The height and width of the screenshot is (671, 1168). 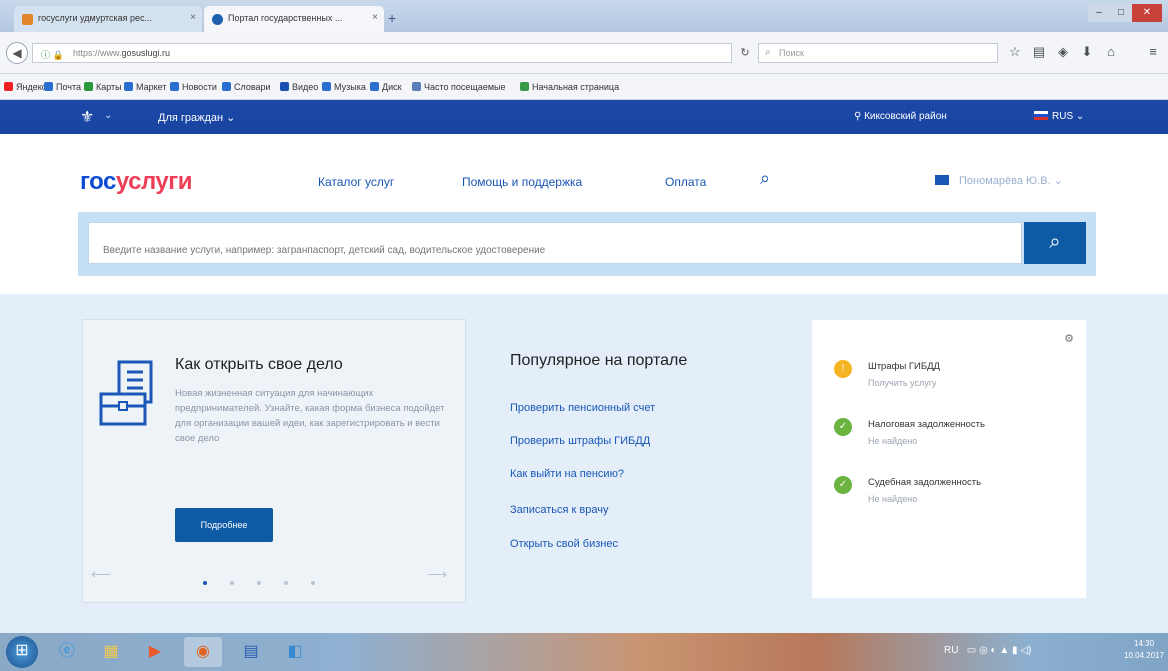 What do you see at coordinates (926, 424) in the screenshot?
I see `status-title: Налоговая задолженность` at bounding box center [926, 424].